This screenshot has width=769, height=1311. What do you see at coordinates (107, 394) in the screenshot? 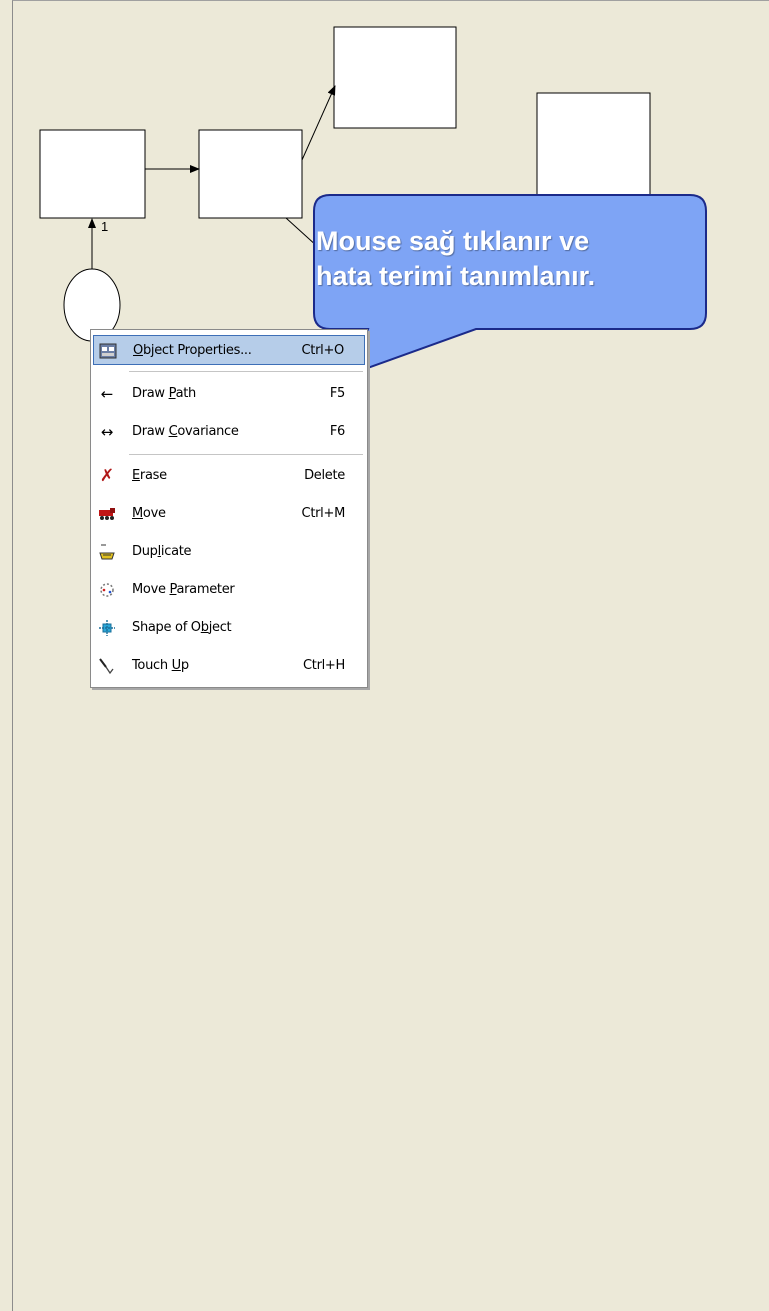
I see `left-arrow-icon: ←` at bounding box center [107, 394].